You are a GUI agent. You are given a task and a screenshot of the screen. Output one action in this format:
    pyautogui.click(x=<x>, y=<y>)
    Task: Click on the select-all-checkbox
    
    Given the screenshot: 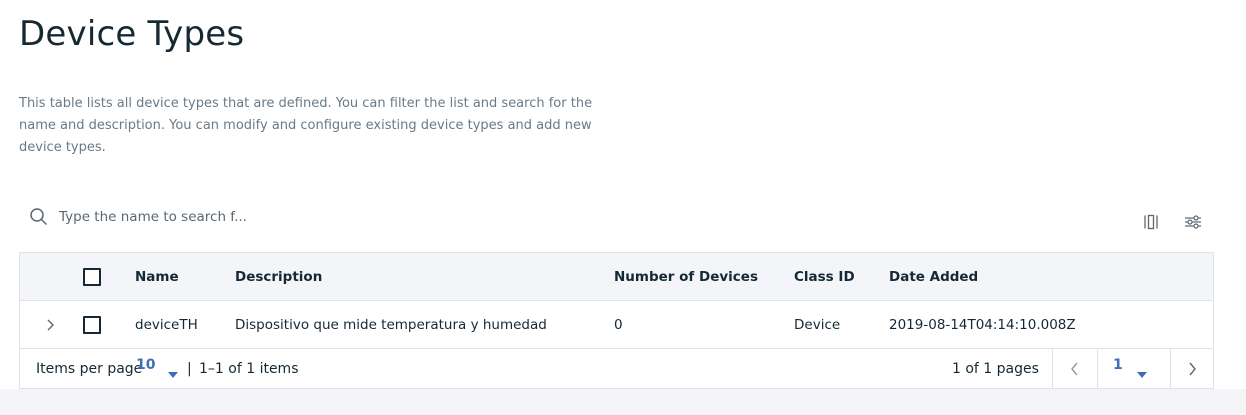 What is the action you would take?
    pyautogui.click(x=92, y=277)
    